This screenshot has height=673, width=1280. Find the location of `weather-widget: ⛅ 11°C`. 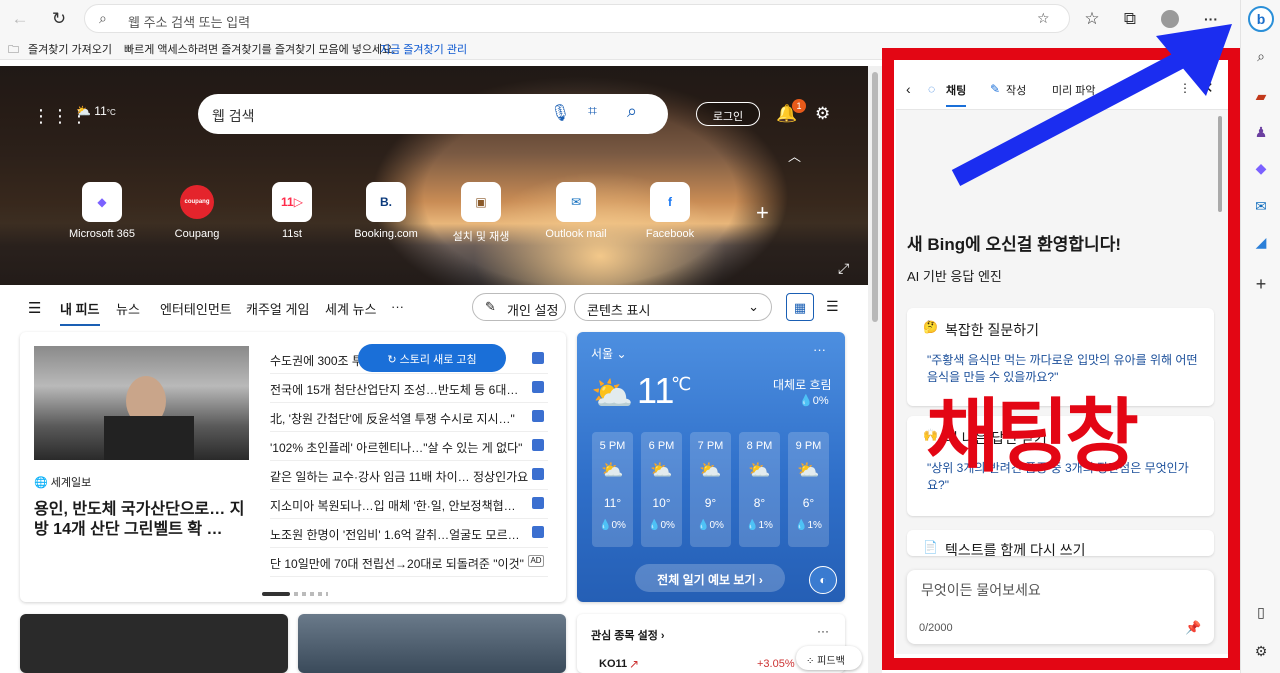

weather-widget: ⛅ 11°C is located at coordinates (96, 111).